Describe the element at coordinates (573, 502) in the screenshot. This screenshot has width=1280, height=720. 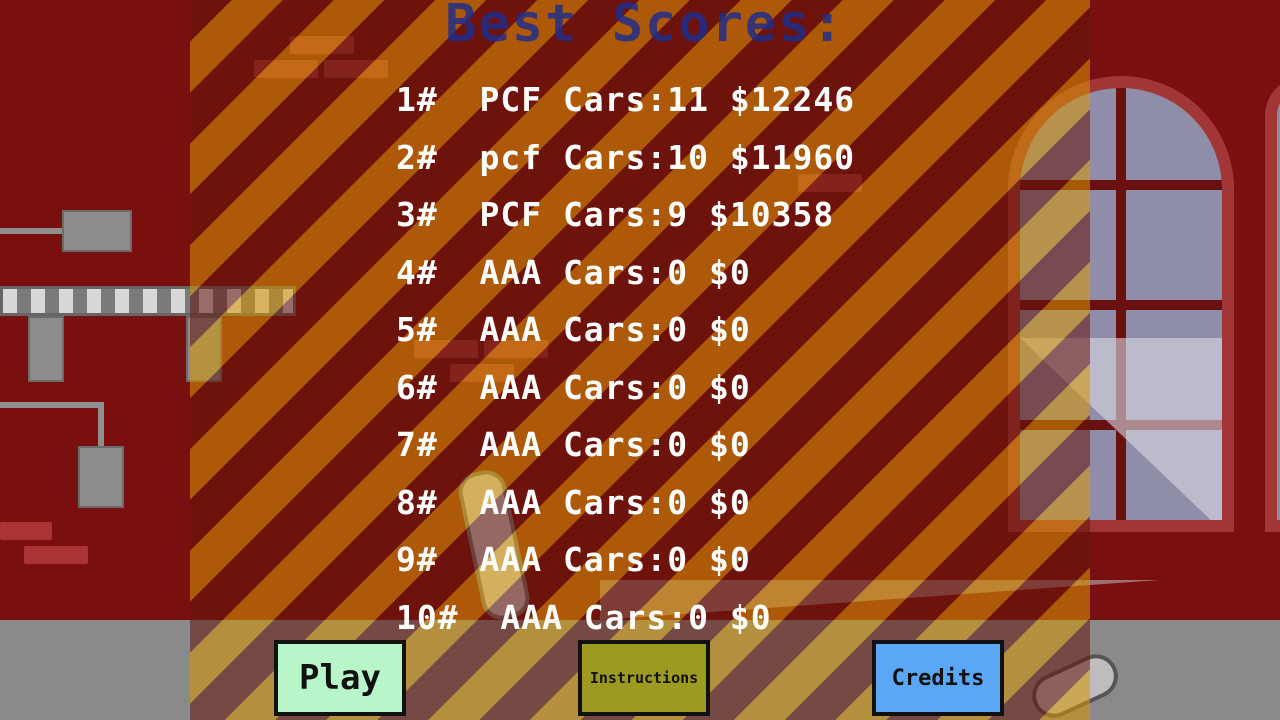
I see `score-row: 8# AAA Cars:0 $0` at that location.